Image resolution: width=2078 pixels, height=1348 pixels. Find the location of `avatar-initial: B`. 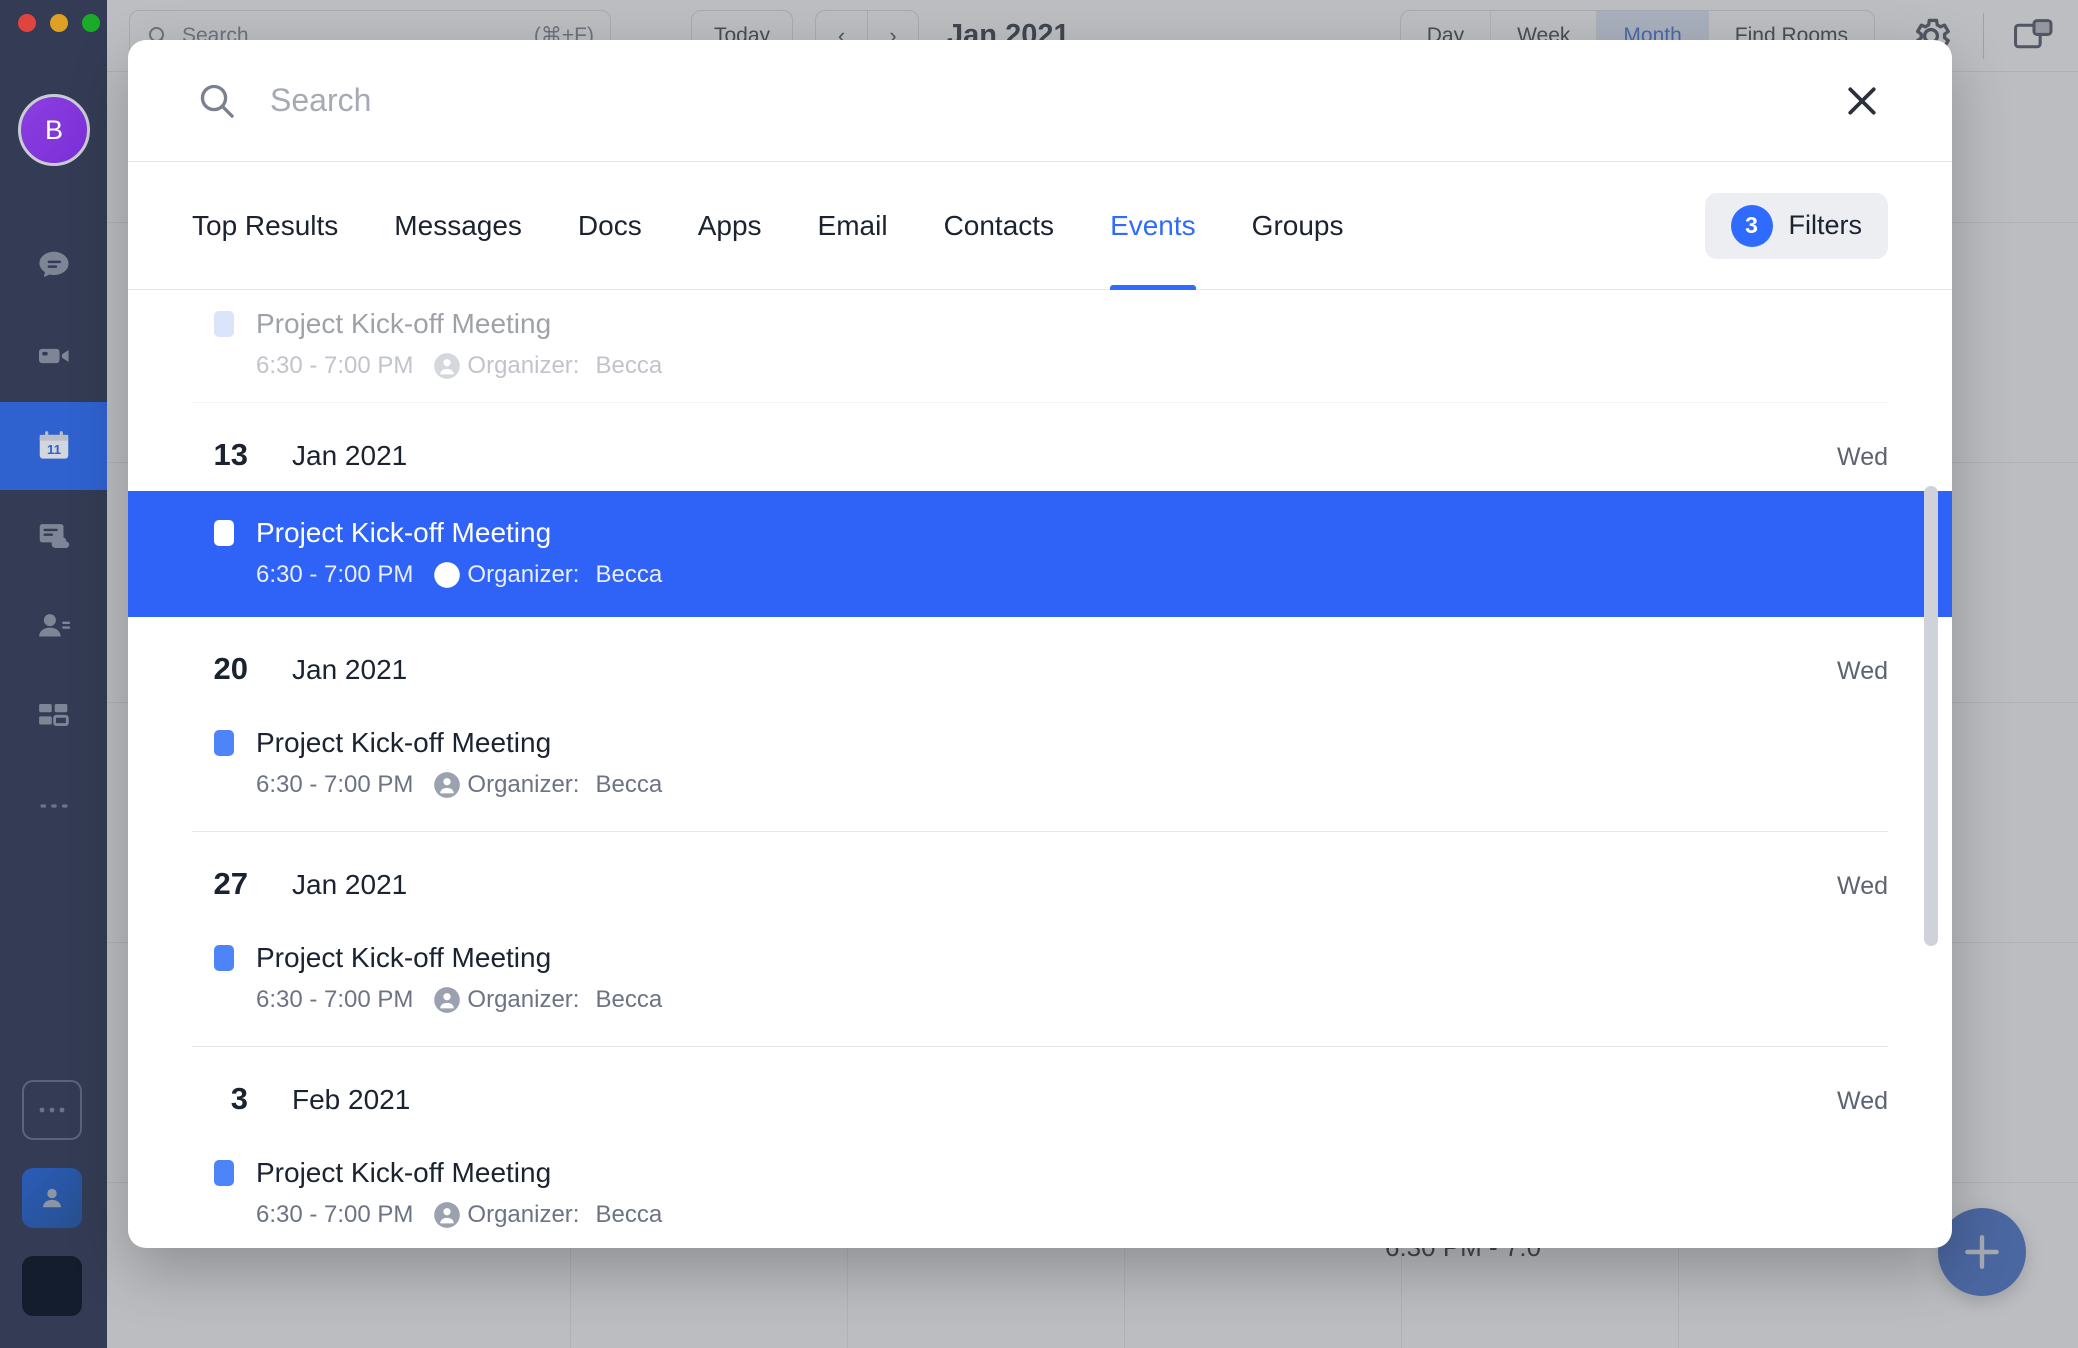

avatar-initial: B is located at coordinates (53, 129).